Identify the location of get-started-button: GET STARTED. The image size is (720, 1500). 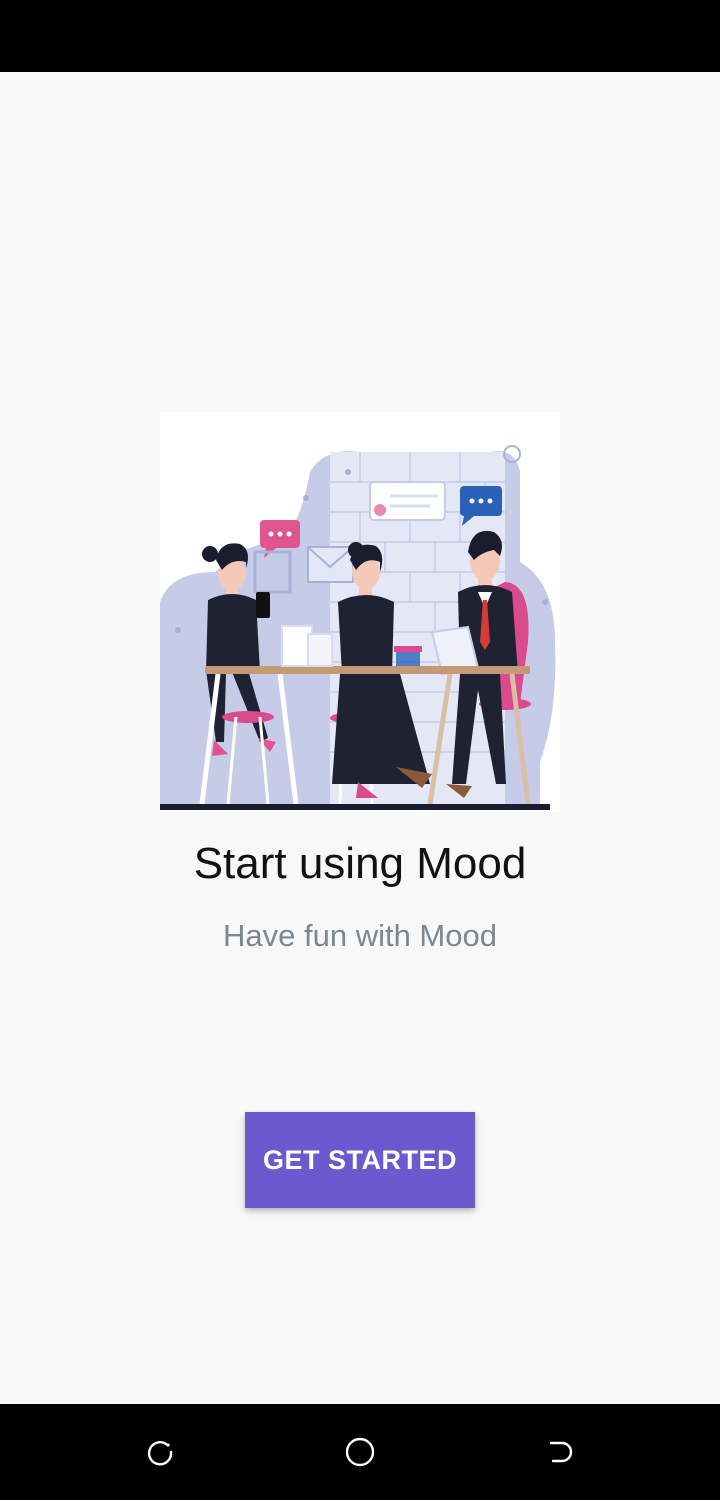
(360, 1160).